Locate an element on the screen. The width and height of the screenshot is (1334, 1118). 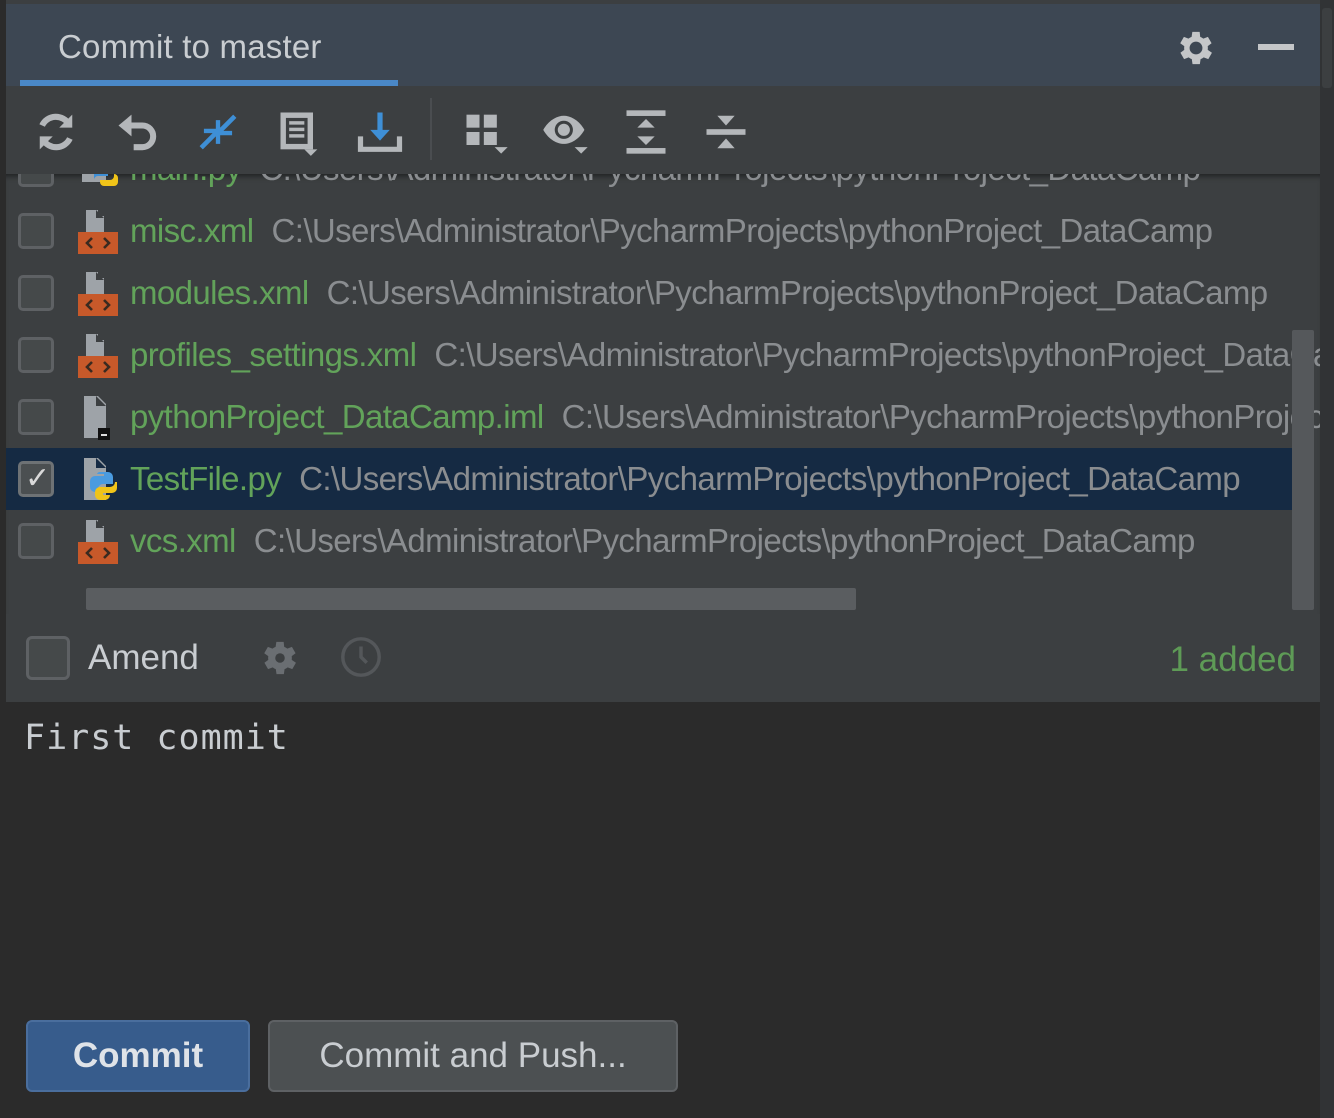
toolbar-separator is located at coordinates (431, 129).